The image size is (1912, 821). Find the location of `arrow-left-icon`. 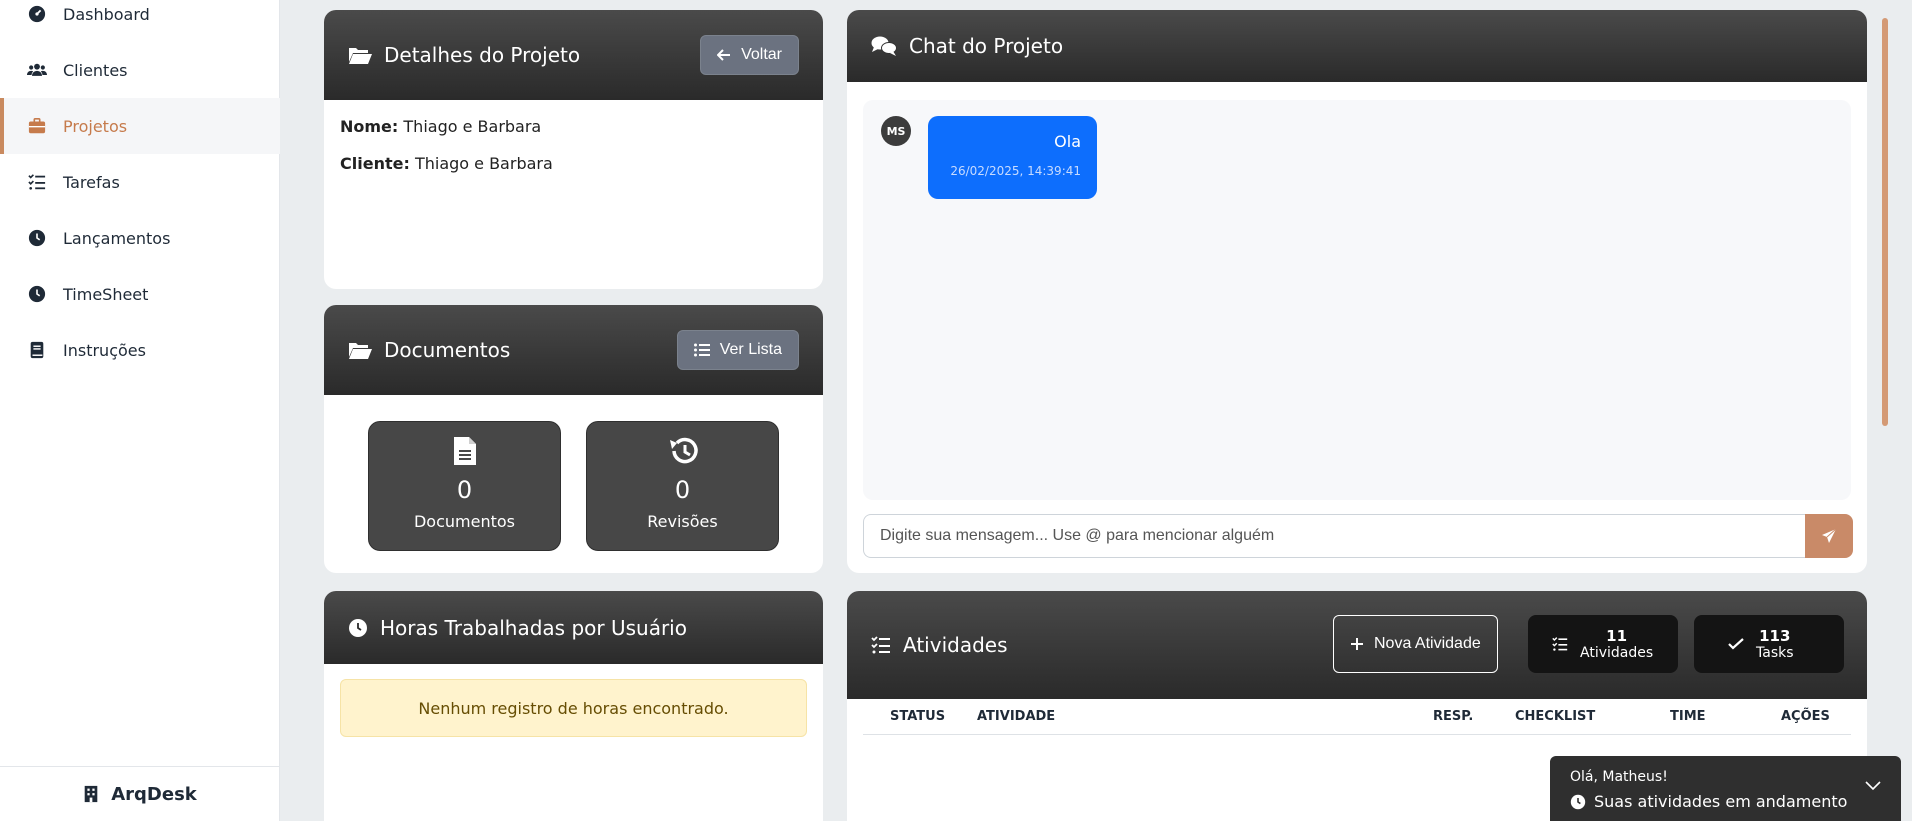

arrow-left-icon is located at coordinates (724, 55).